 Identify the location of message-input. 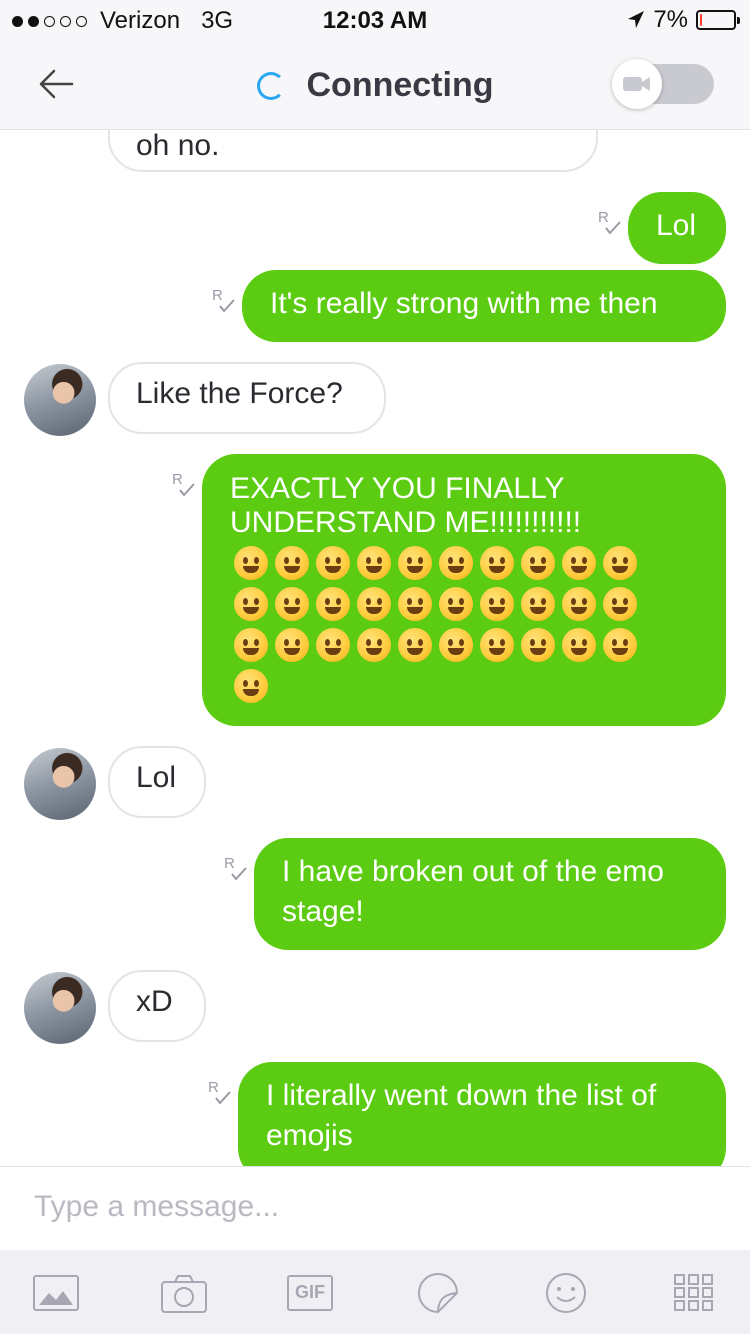
(374, 1207).